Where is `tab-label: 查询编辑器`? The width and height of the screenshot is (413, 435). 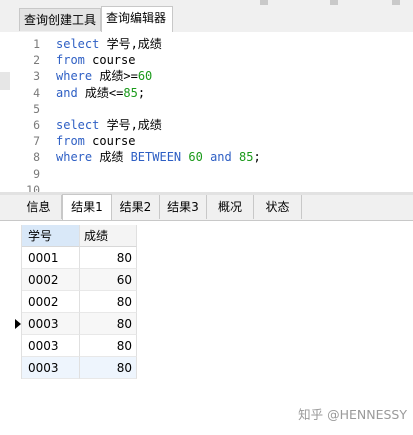
tab-label: 查询编辑器 is located at coordinates (136, 18).